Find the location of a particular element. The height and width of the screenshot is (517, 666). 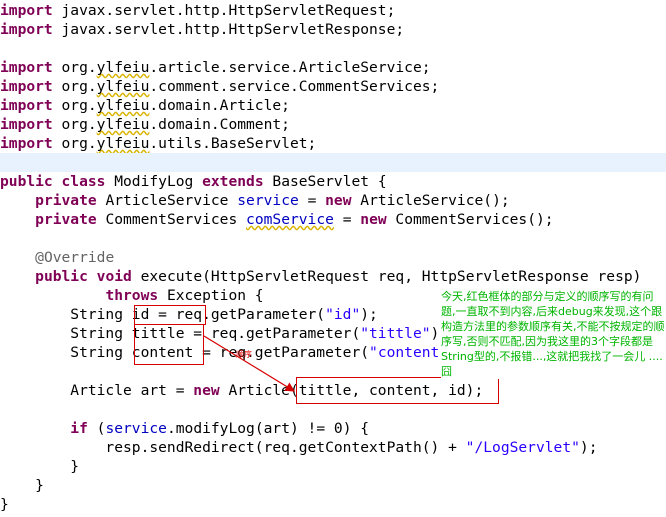

arrow-annotation is located at coordinates (249, 363).